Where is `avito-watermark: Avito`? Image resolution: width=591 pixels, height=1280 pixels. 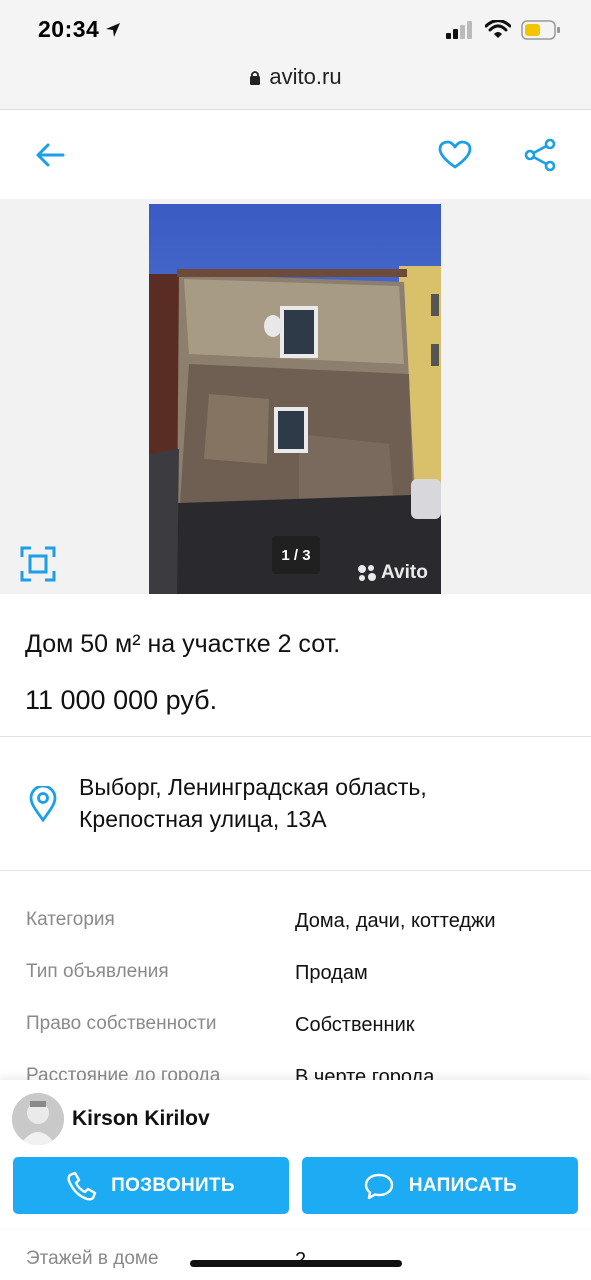 avito-watermark: Avito is located at coordinates (392, 573).